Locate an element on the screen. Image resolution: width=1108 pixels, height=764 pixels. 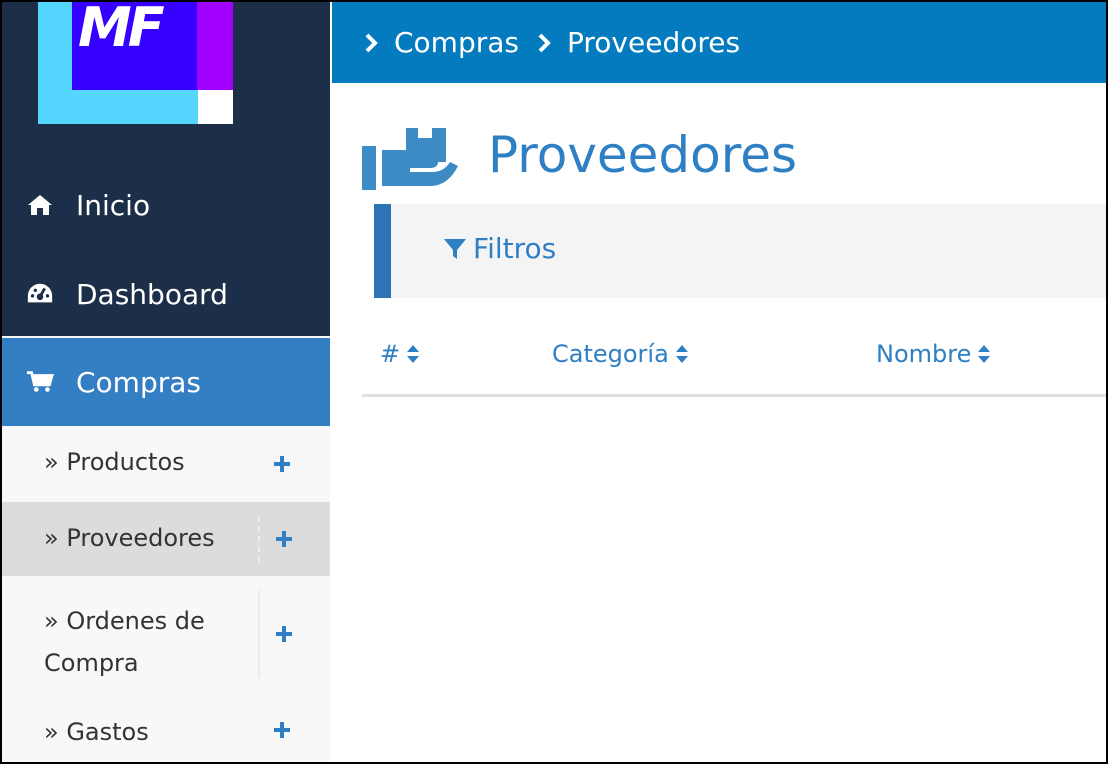
sidebar-subitem-productos: » Productos is located at coordinates (166, 464).